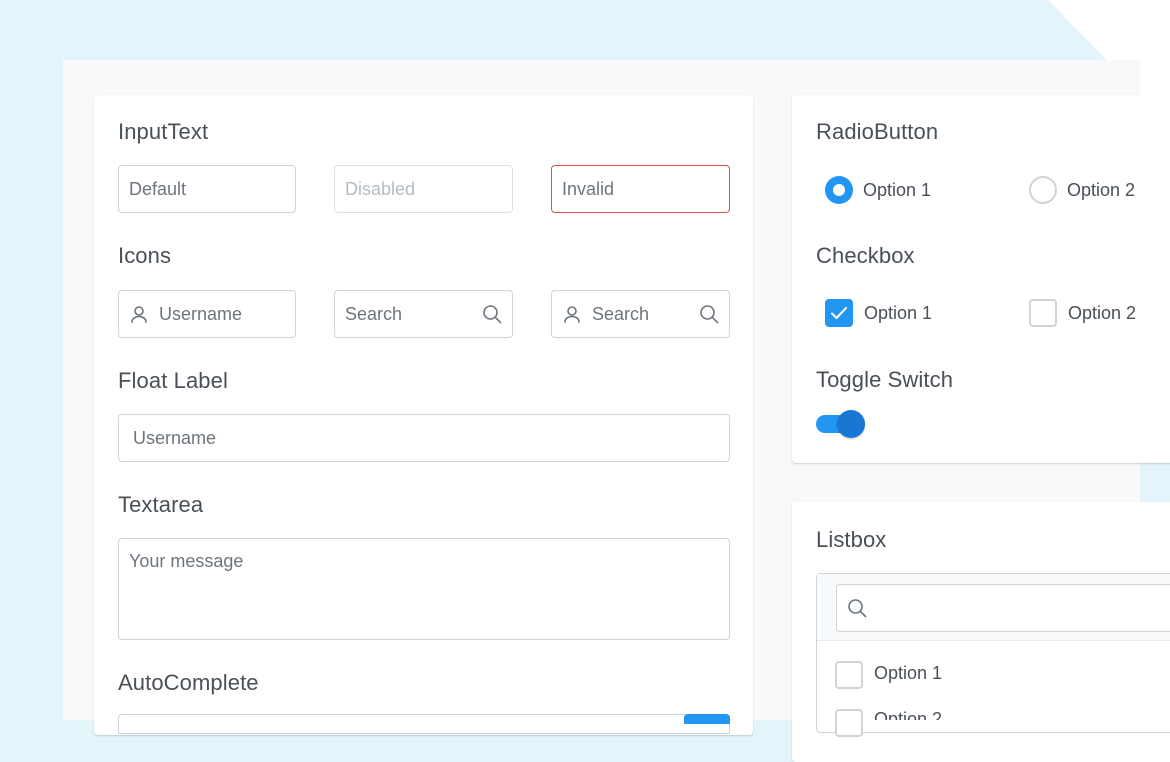 The image size is (1170, 762). I want to click on listbox-option-2-checkbox, so click(849, 723).